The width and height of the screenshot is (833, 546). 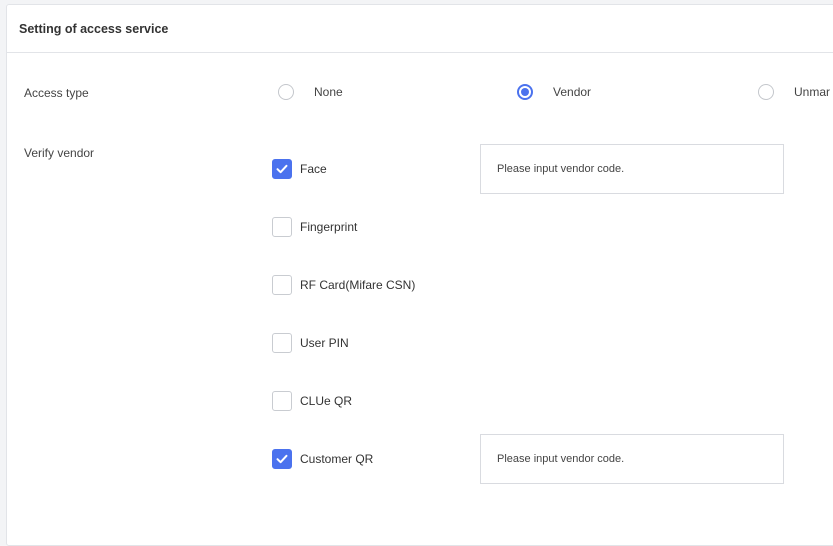 What do you see at coordinates (420, 29) in the screenshot?
I see `panel-title: Setting of access service` at bounding box center [420, 29].